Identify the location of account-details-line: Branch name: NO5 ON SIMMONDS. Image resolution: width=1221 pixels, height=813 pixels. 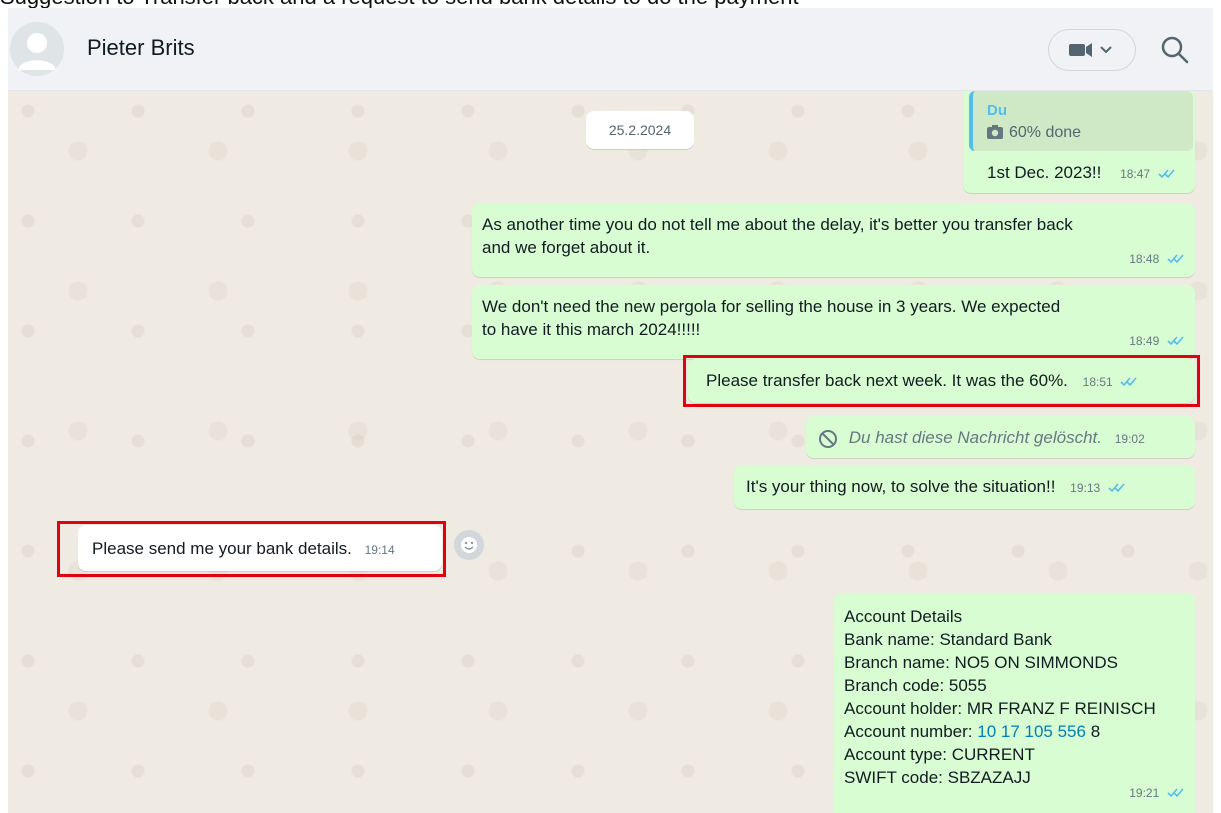
(981, 662).